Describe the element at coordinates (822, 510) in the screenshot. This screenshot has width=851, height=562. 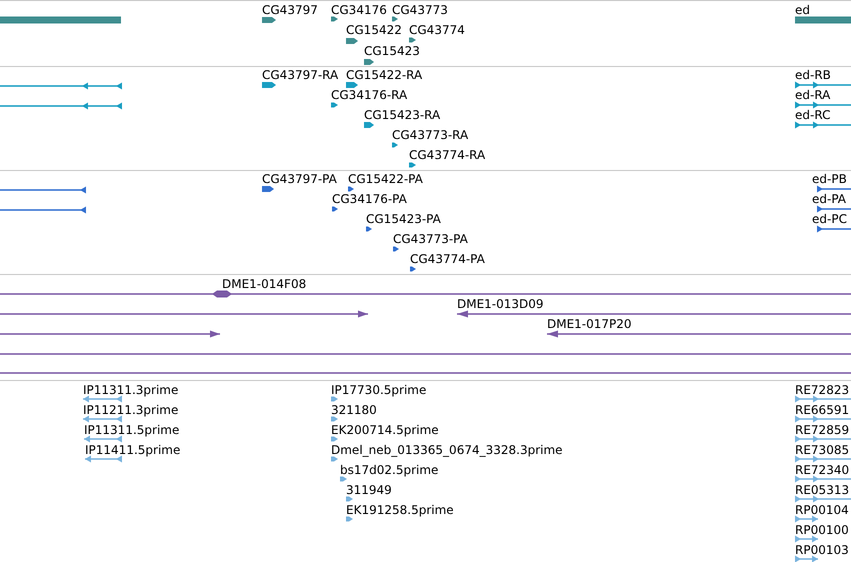
I see `feature-label: RP00104` at that location.